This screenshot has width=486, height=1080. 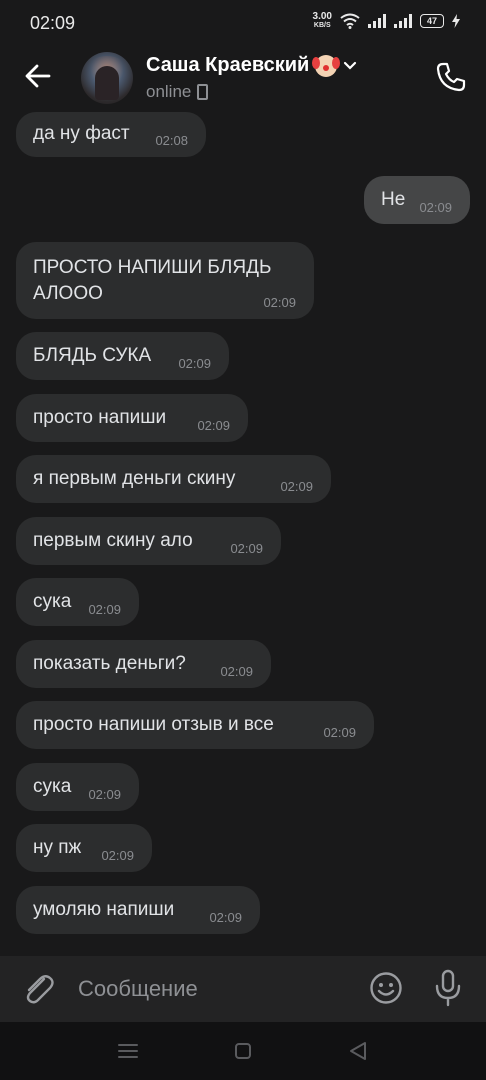 I want to click on online-status: online, so click(x=169, y=91).